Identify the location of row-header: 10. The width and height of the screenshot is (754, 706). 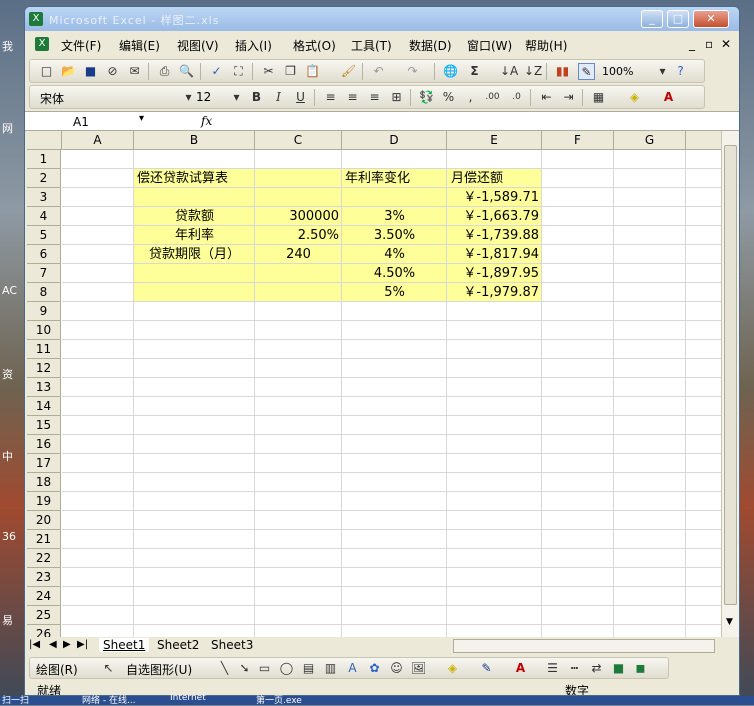
(44, 330).